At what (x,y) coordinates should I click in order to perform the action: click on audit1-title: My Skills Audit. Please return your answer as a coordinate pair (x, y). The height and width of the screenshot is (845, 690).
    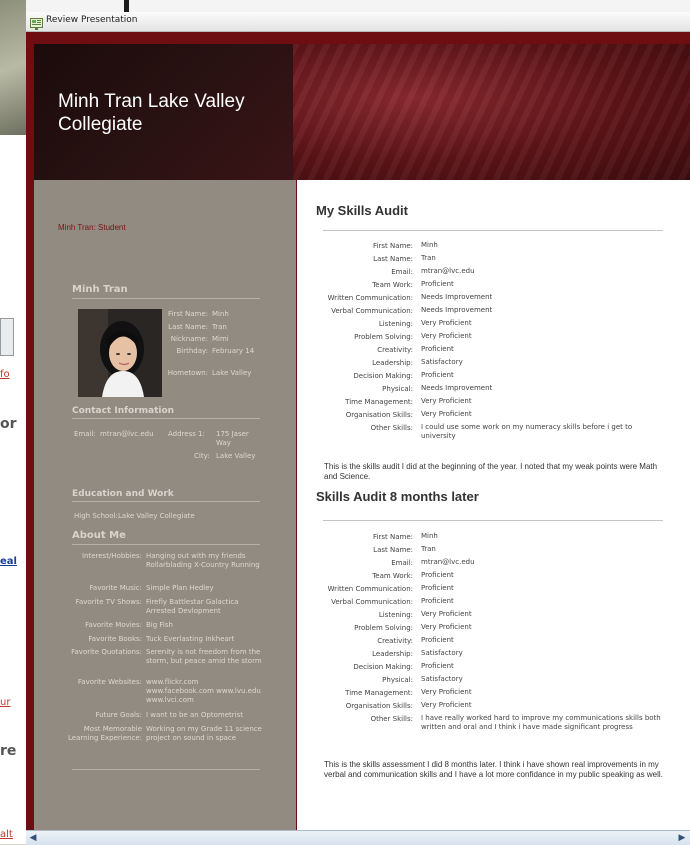
    Looking at the image, I should click on (362, 210).